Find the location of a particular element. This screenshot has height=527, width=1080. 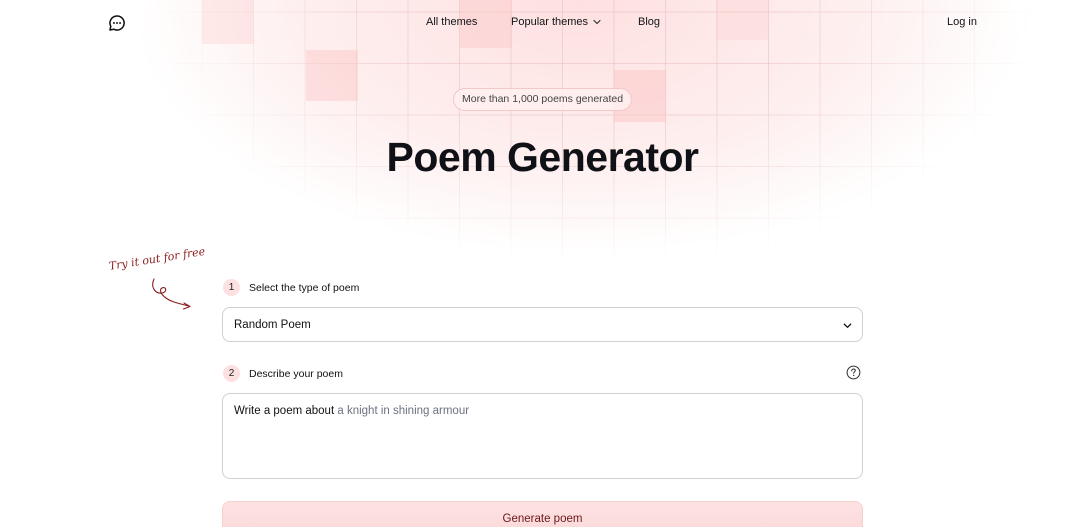

step-select-type: 1 Select the type of poem is located at coordinates (291, 287).